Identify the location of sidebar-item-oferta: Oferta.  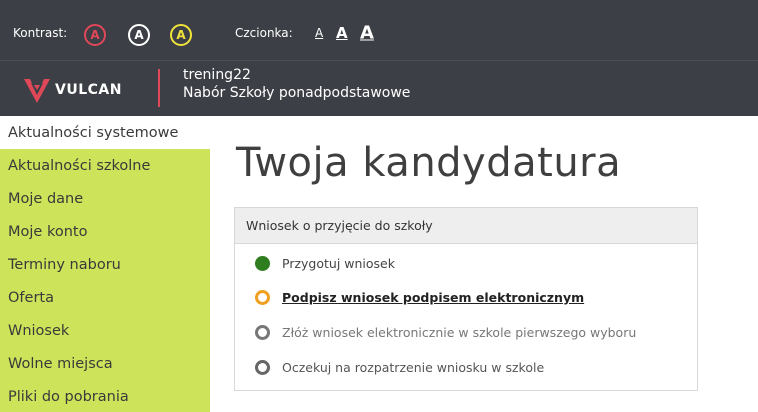
(105, 297).